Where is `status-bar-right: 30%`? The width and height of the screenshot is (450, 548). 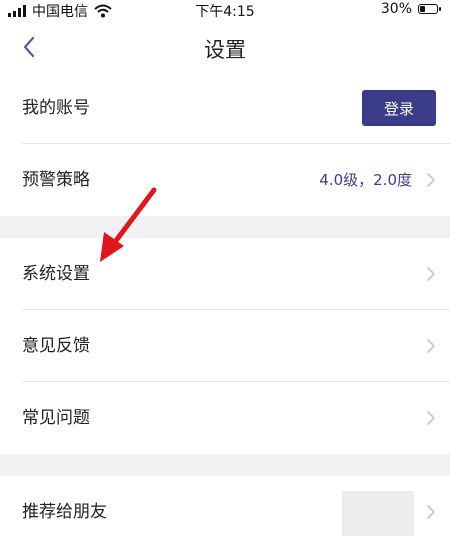 status-bar-right: 30% is located at coordinates (410, 9).